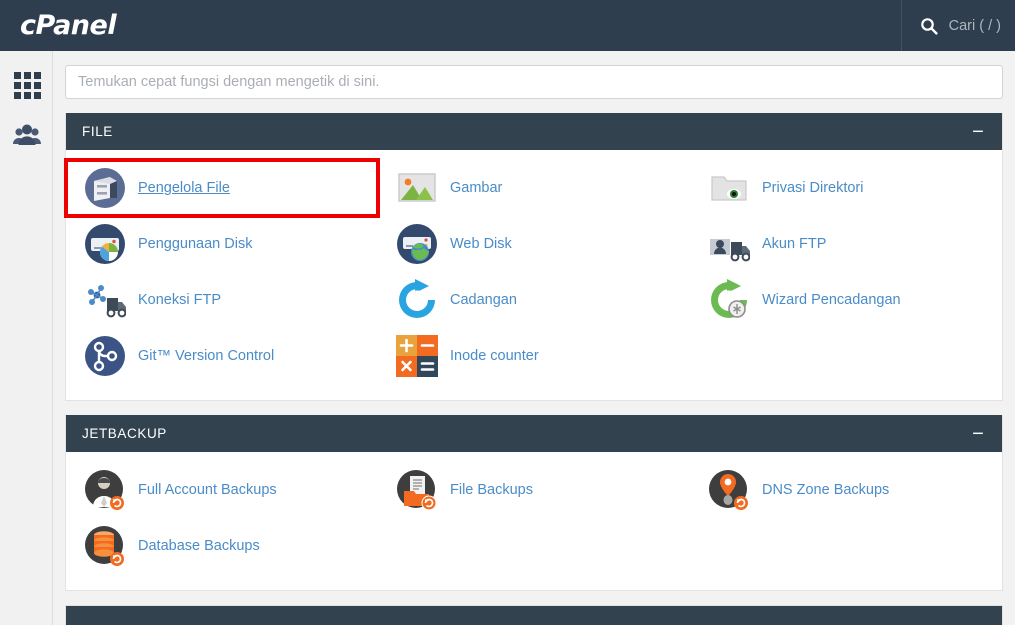  What do you see at coordinates (417, 188) in the screenshot?
I see `image-icon` at bounding box center [417, 188].